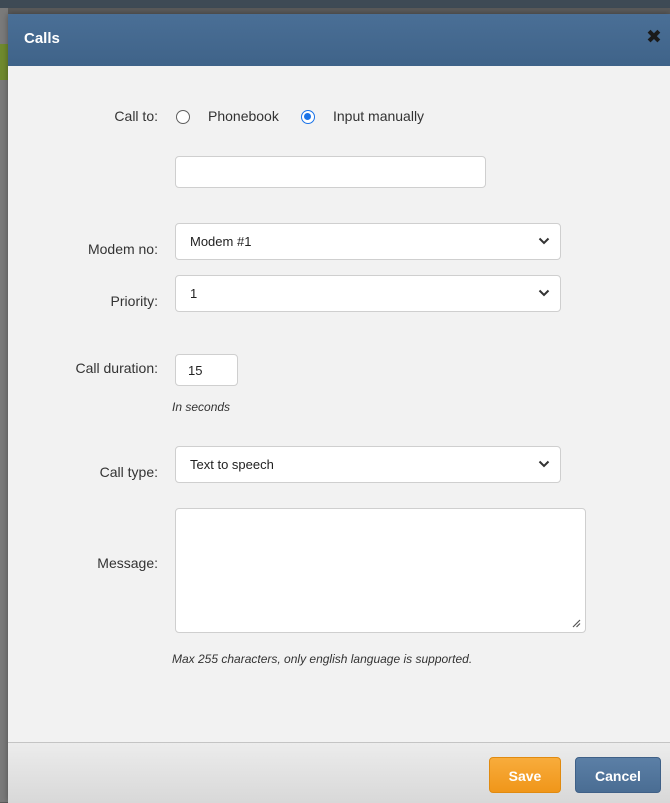 This screenshot has height=803, width=670. What do you see at coordinates (378, 116) in the screenshot?
I see `radio-input-manually-label: Input manually` at bounding box center [378, 116].